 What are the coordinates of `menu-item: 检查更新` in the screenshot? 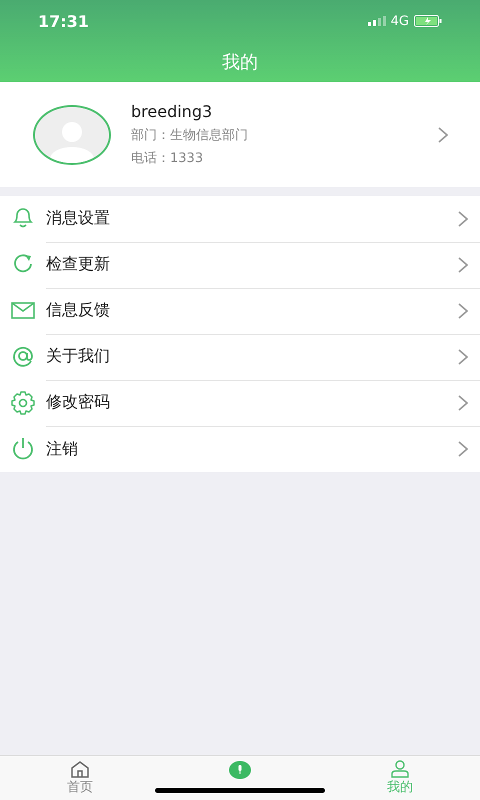 It's located at (240, 265).